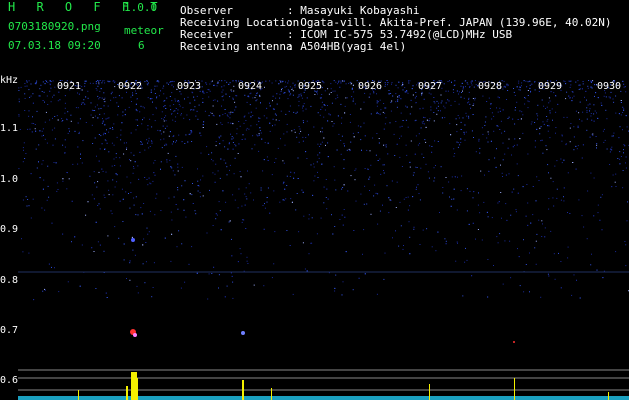  Describe the element at coordinates (310, 86) in the screenshot. I see `x-tick-label: 0925` at that location.